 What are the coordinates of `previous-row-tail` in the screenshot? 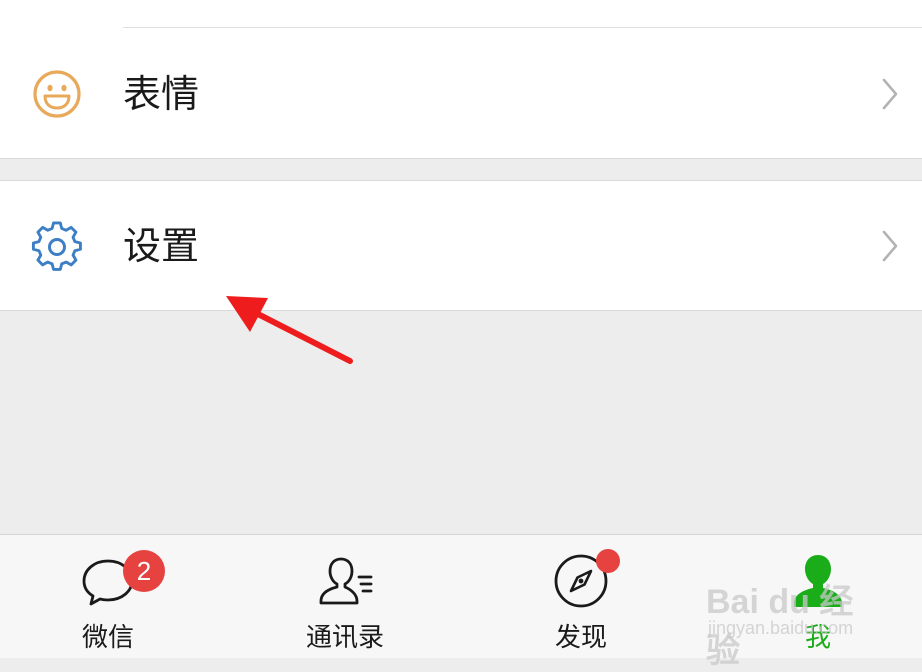 It's located at (461, 14).